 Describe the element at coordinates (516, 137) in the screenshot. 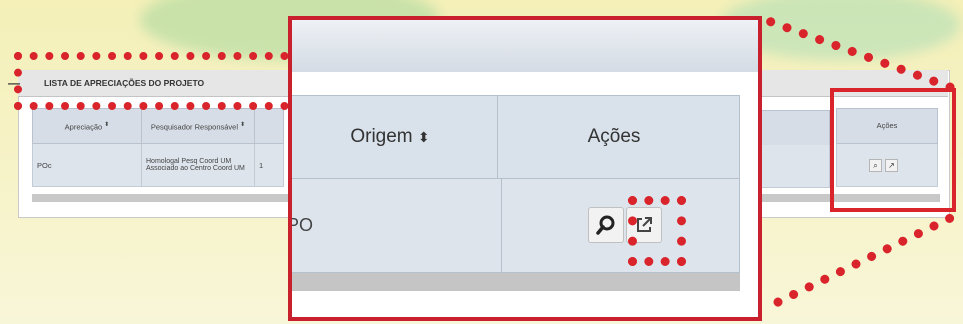

I see `zoom-header-row: Origem ⬍ Ações` at that location.